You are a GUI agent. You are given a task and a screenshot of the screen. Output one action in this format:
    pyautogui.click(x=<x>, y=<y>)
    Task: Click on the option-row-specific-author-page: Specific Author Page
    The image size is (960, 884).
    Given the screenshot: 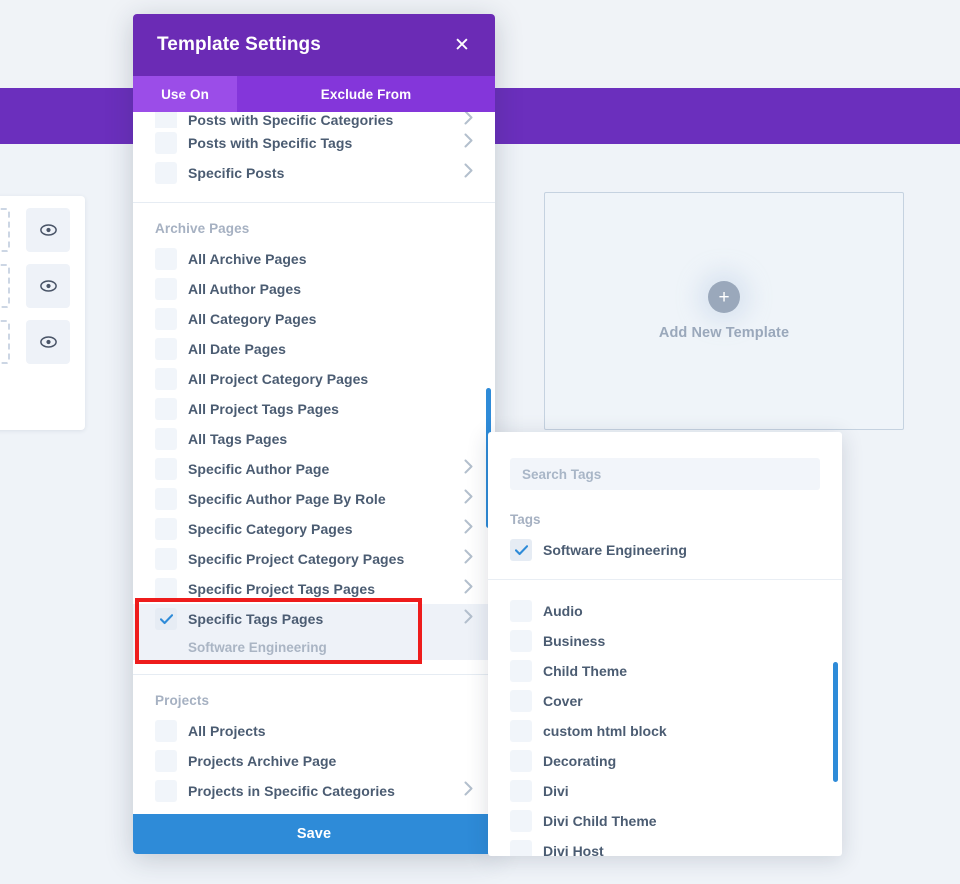 What is the action you would take?
    pyautogui.click(x=314, y=469)
    